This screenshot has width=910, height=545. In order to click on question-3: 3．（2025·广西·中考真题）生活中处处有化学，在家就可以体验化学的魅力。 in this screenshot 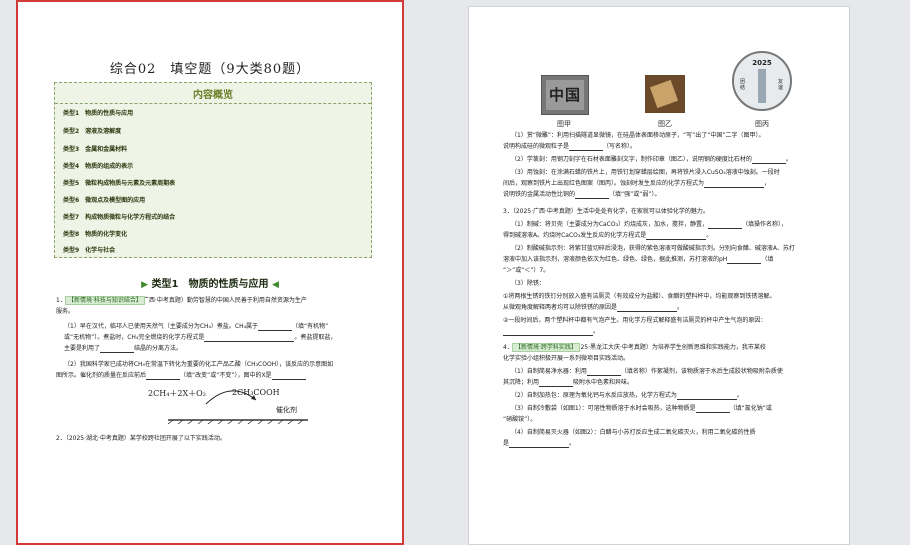, I will do `click(606, 211)`.